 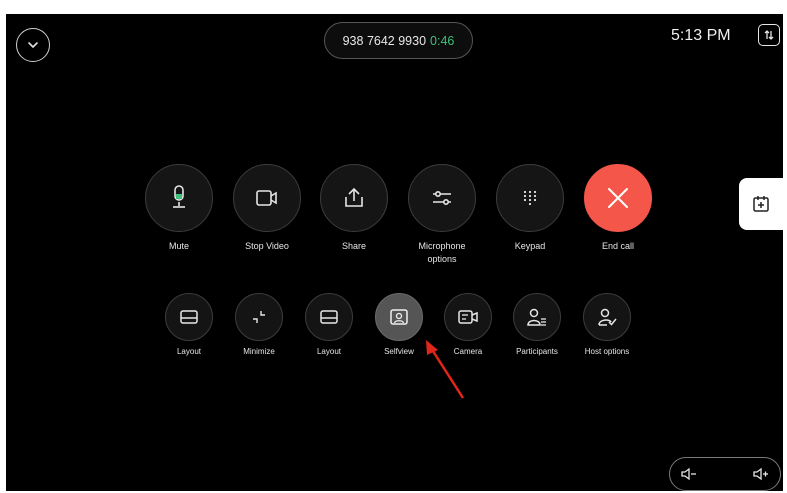 What do you see at coordinates (445, 369) in the screenshot?
I see `annotation-arrow` at bounding box center [445, 369].